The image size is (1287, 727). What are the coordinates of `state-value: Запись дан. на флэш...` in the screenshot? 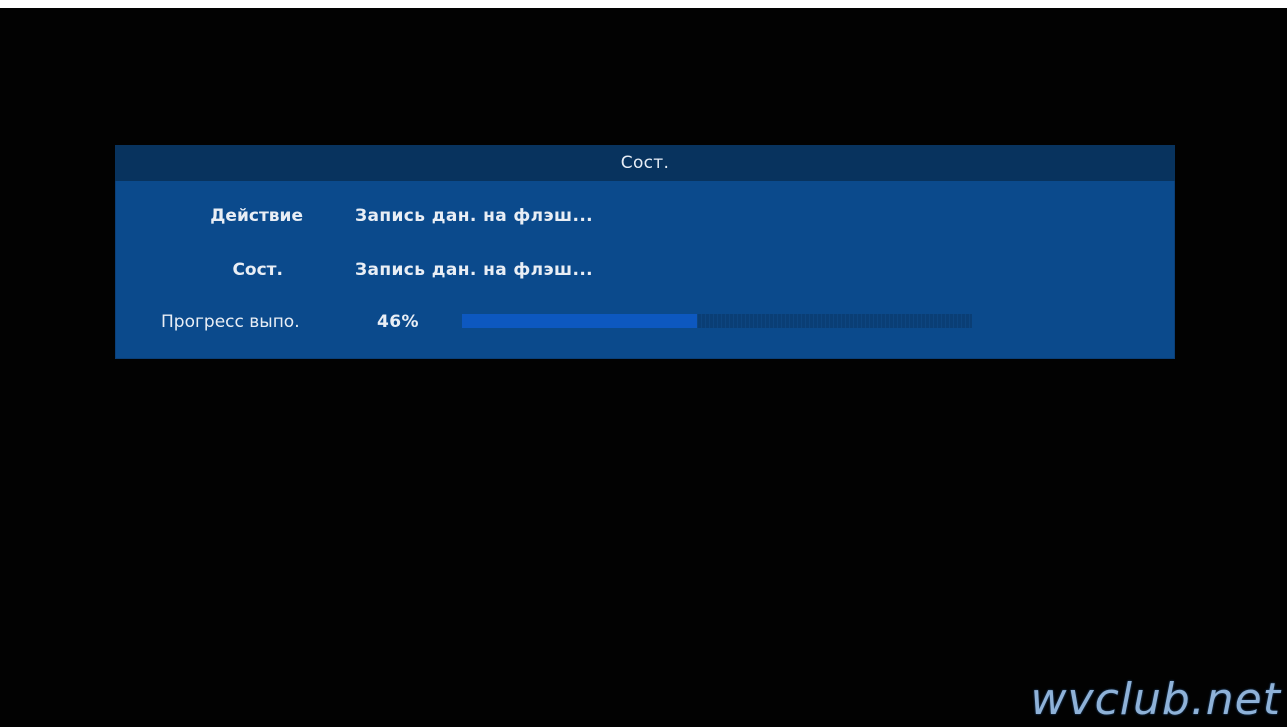 It's located at (474, 270).